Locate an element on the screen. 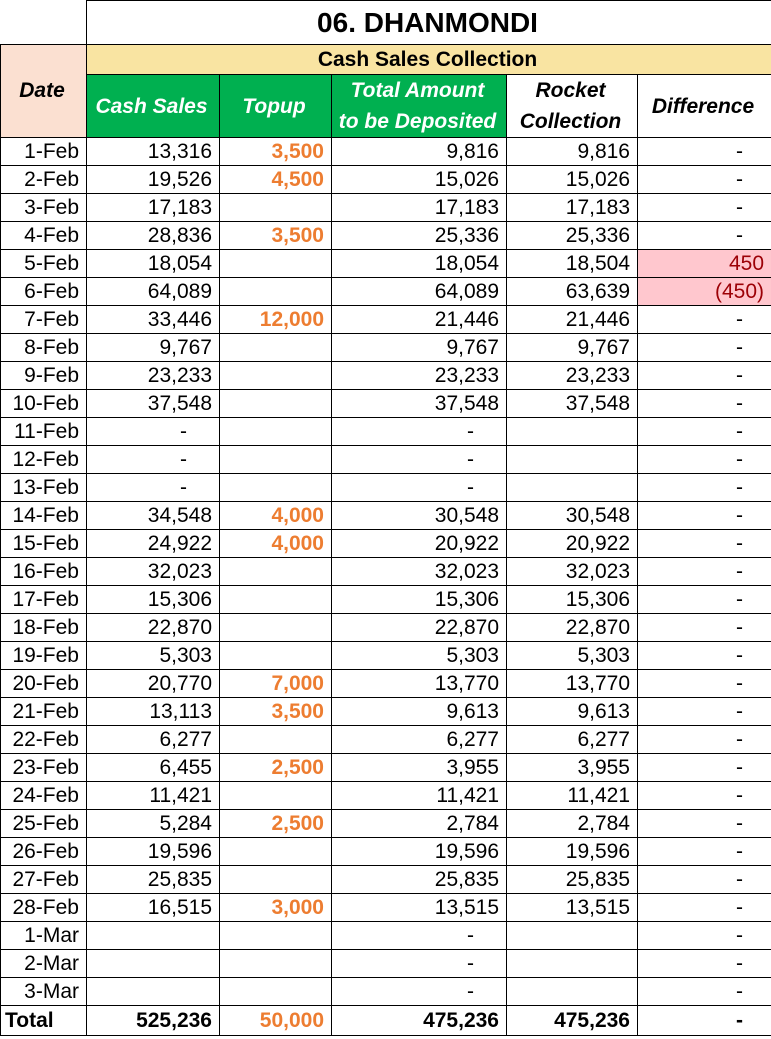 Image resolution: width=771 pixels, height=1039 pixels. cell-date: 8-Feb is located at coordinates (43, 347).